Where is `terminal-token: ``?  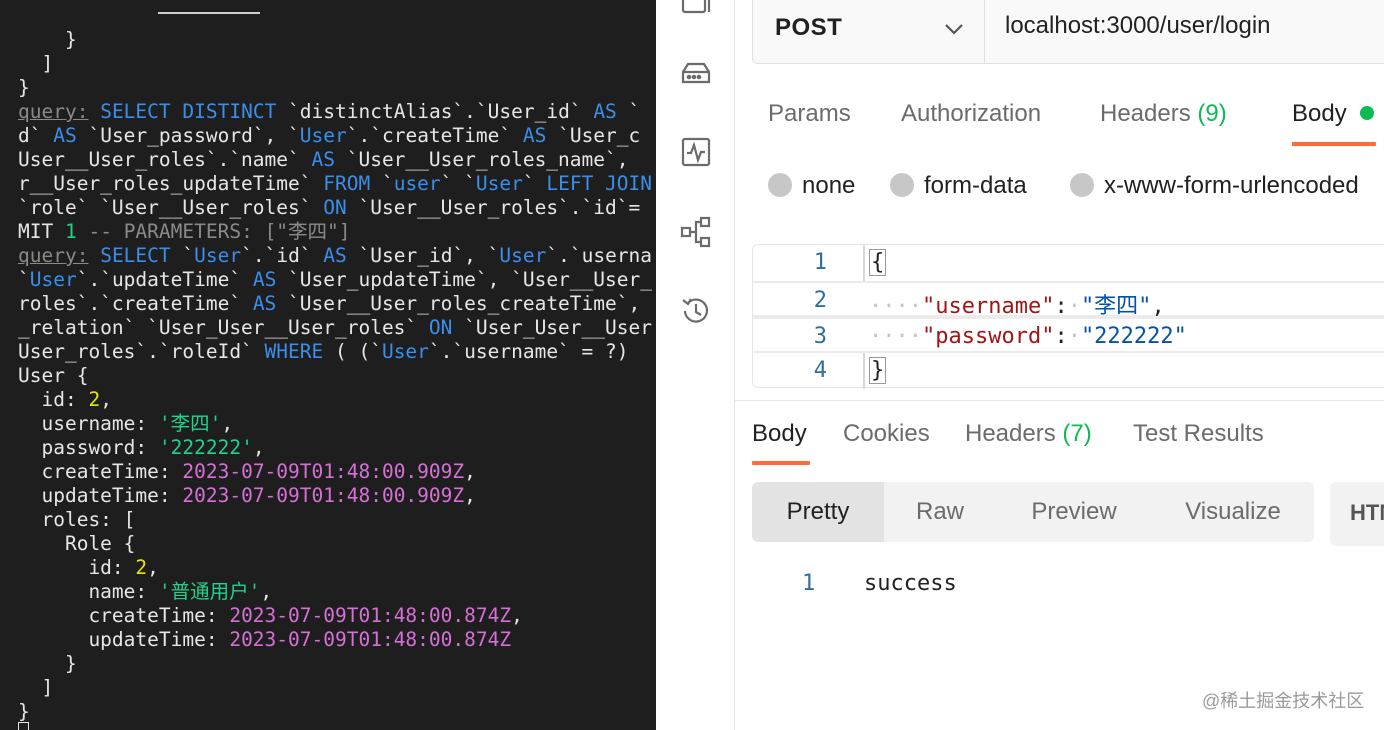
terminal-token: ` is located at coordinates (24, 279).